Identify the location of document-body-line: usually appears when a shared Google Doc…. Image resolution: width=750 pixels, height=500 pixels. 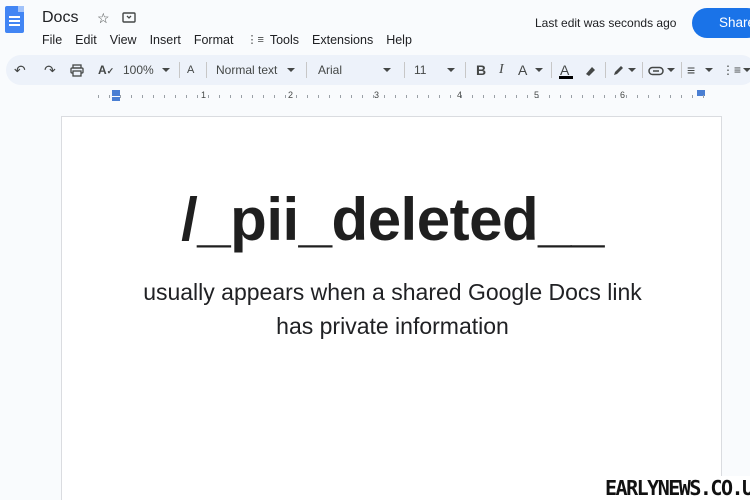
(392, 292).